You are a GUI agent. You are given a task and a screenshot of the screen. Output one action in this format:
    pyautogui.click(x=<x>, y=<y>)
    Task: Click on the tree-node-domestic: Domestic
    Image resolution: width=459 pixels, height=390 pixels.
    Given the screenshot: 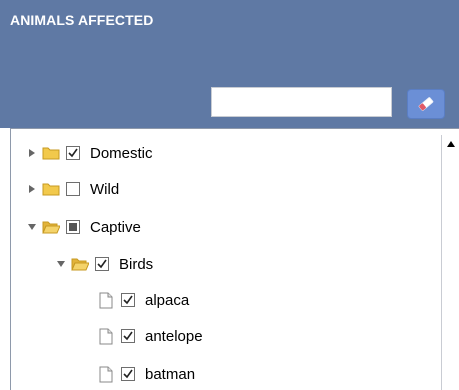 What is the action you would take?
    pyautogui.click(x=89, y=153)
    